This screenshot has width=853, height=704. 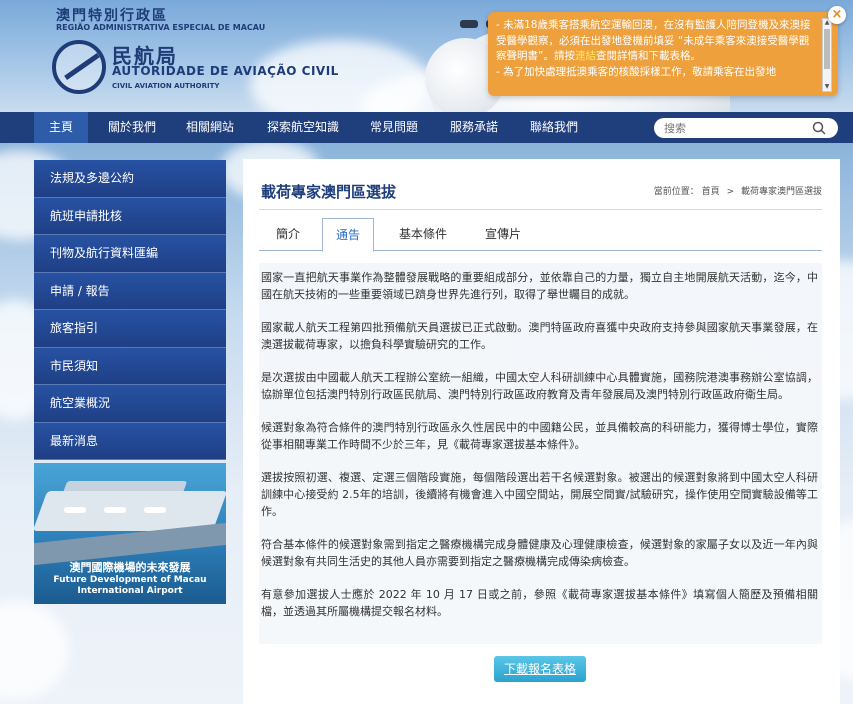 I want to click on breadcrumb-home-link: 首頁, so click(x=711, y=192).